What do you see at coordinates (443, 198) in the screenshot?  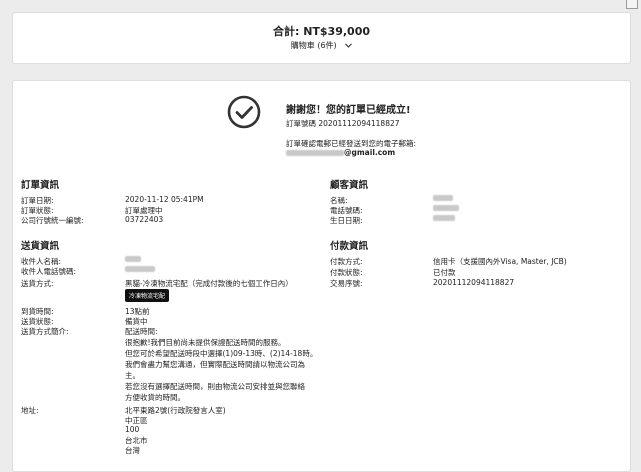 I see `redacted-name` at bounding box center [443, 198].